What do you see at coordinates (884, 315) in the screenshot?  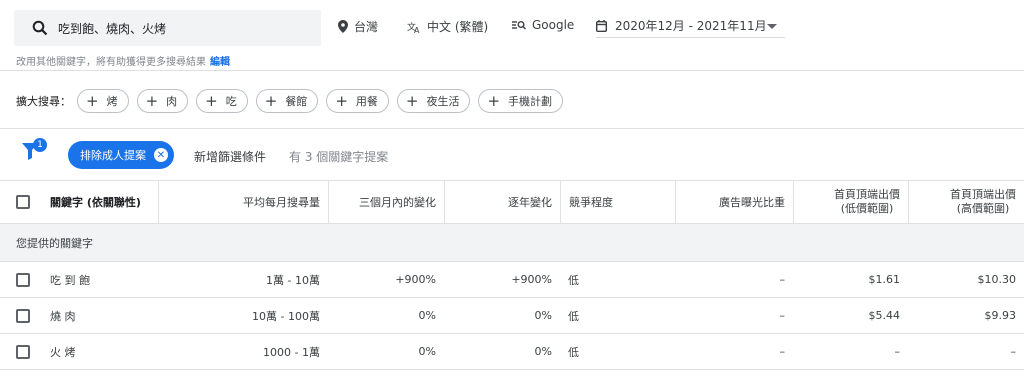 I see `bid-low-cell: $5.44` at bounding box center [884, 315].